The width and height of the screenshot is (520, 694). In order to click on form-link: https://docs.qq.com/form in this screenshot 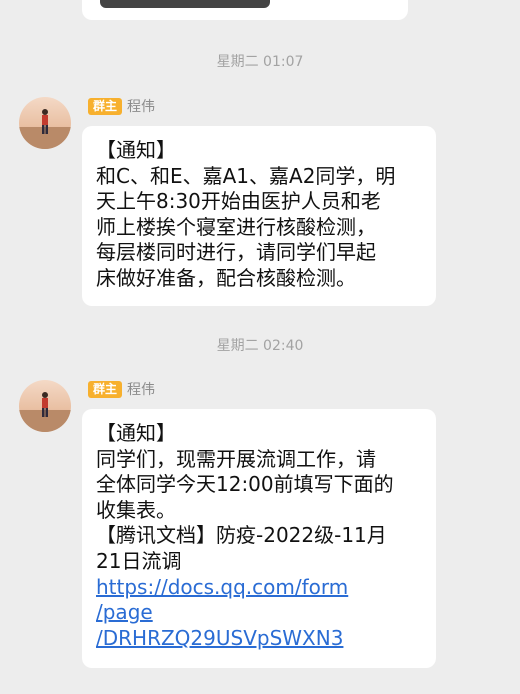, I will do `click(259, 588)`.